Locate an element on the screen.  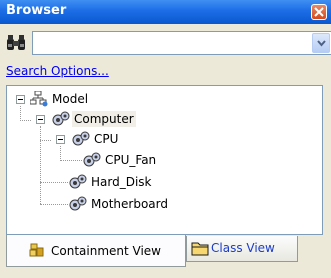
view-tabs: Containment View Class View is located at coordinates (167, 255).